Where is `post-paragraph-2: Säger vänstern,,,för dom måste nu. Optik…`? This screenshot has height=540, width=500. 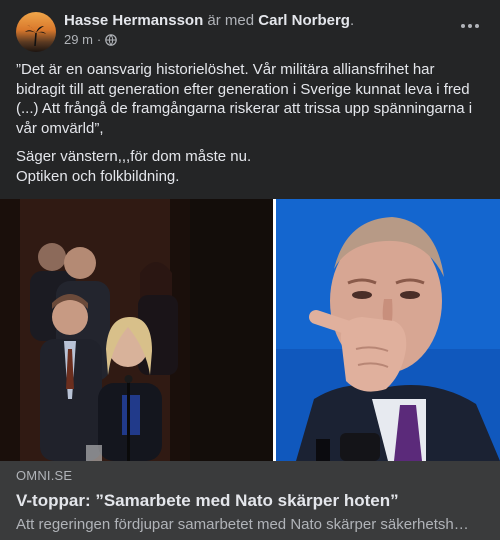 post-paragraph-2: Säger vänstern,,,för dom måste nu. Optik… is located at coordinates (251, 166).